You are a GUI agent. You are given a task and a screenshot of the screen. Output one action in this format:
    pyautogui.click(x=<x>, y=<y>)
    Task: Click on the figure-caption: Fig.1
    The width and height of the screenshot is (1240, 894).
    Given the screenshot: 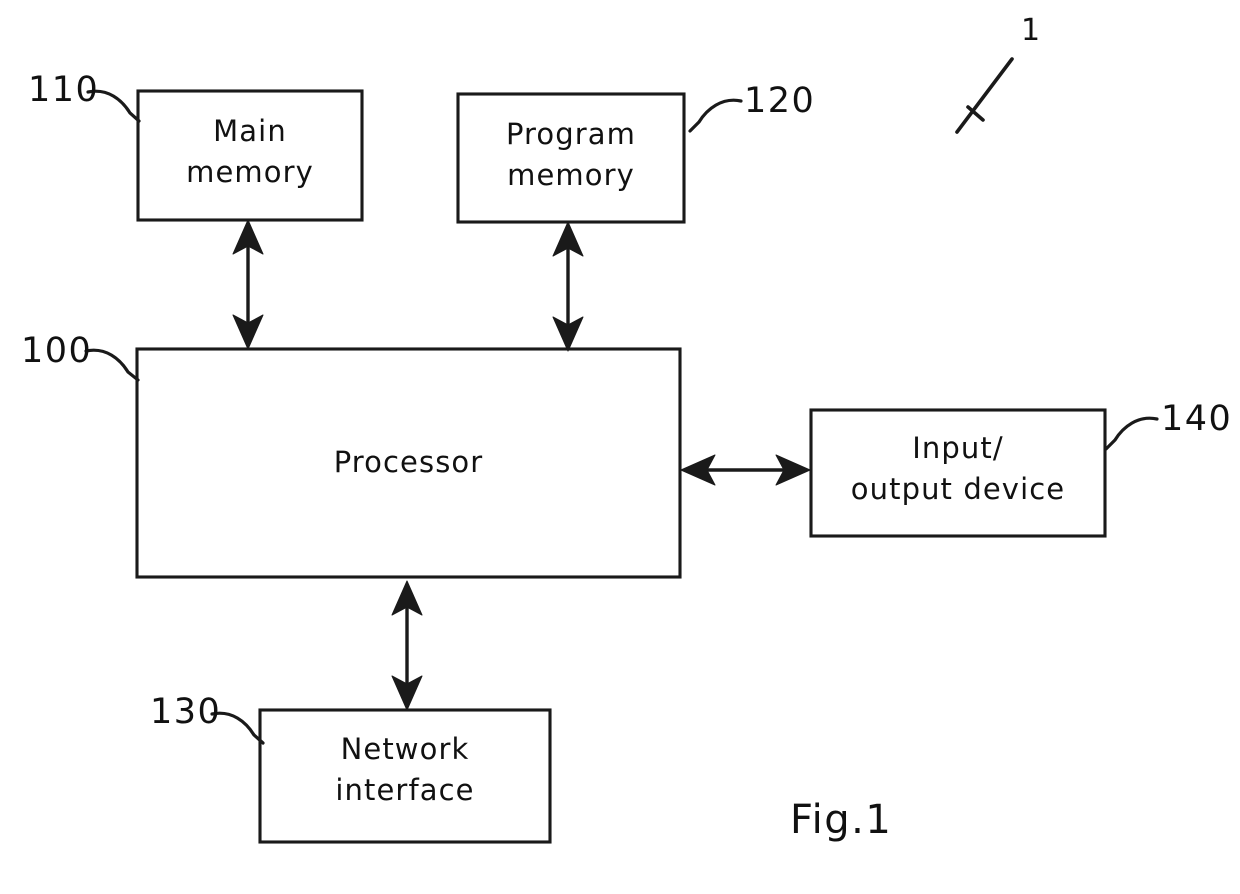 What is the action you would take?
    pyautogui.click(x=841, y=820)
    